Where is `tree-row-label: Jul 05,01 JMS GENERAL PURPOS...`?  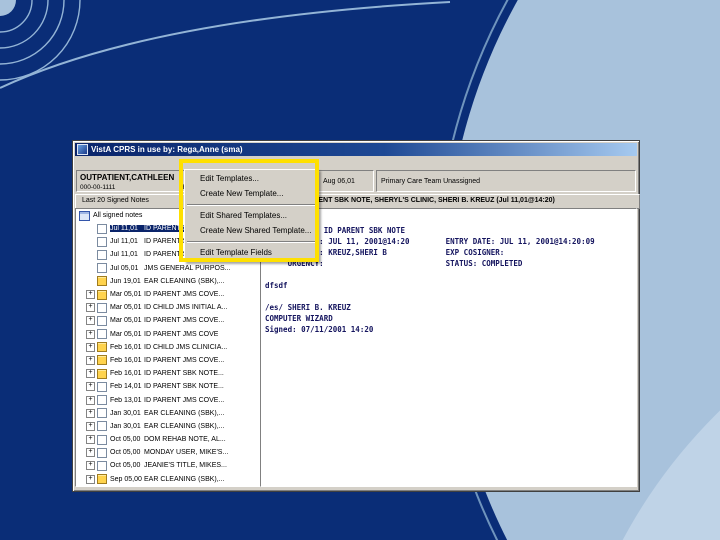
tree-row-label: Jul 05,01 JMS GENERAL PURPOS... is located at coordinates (170, 268).